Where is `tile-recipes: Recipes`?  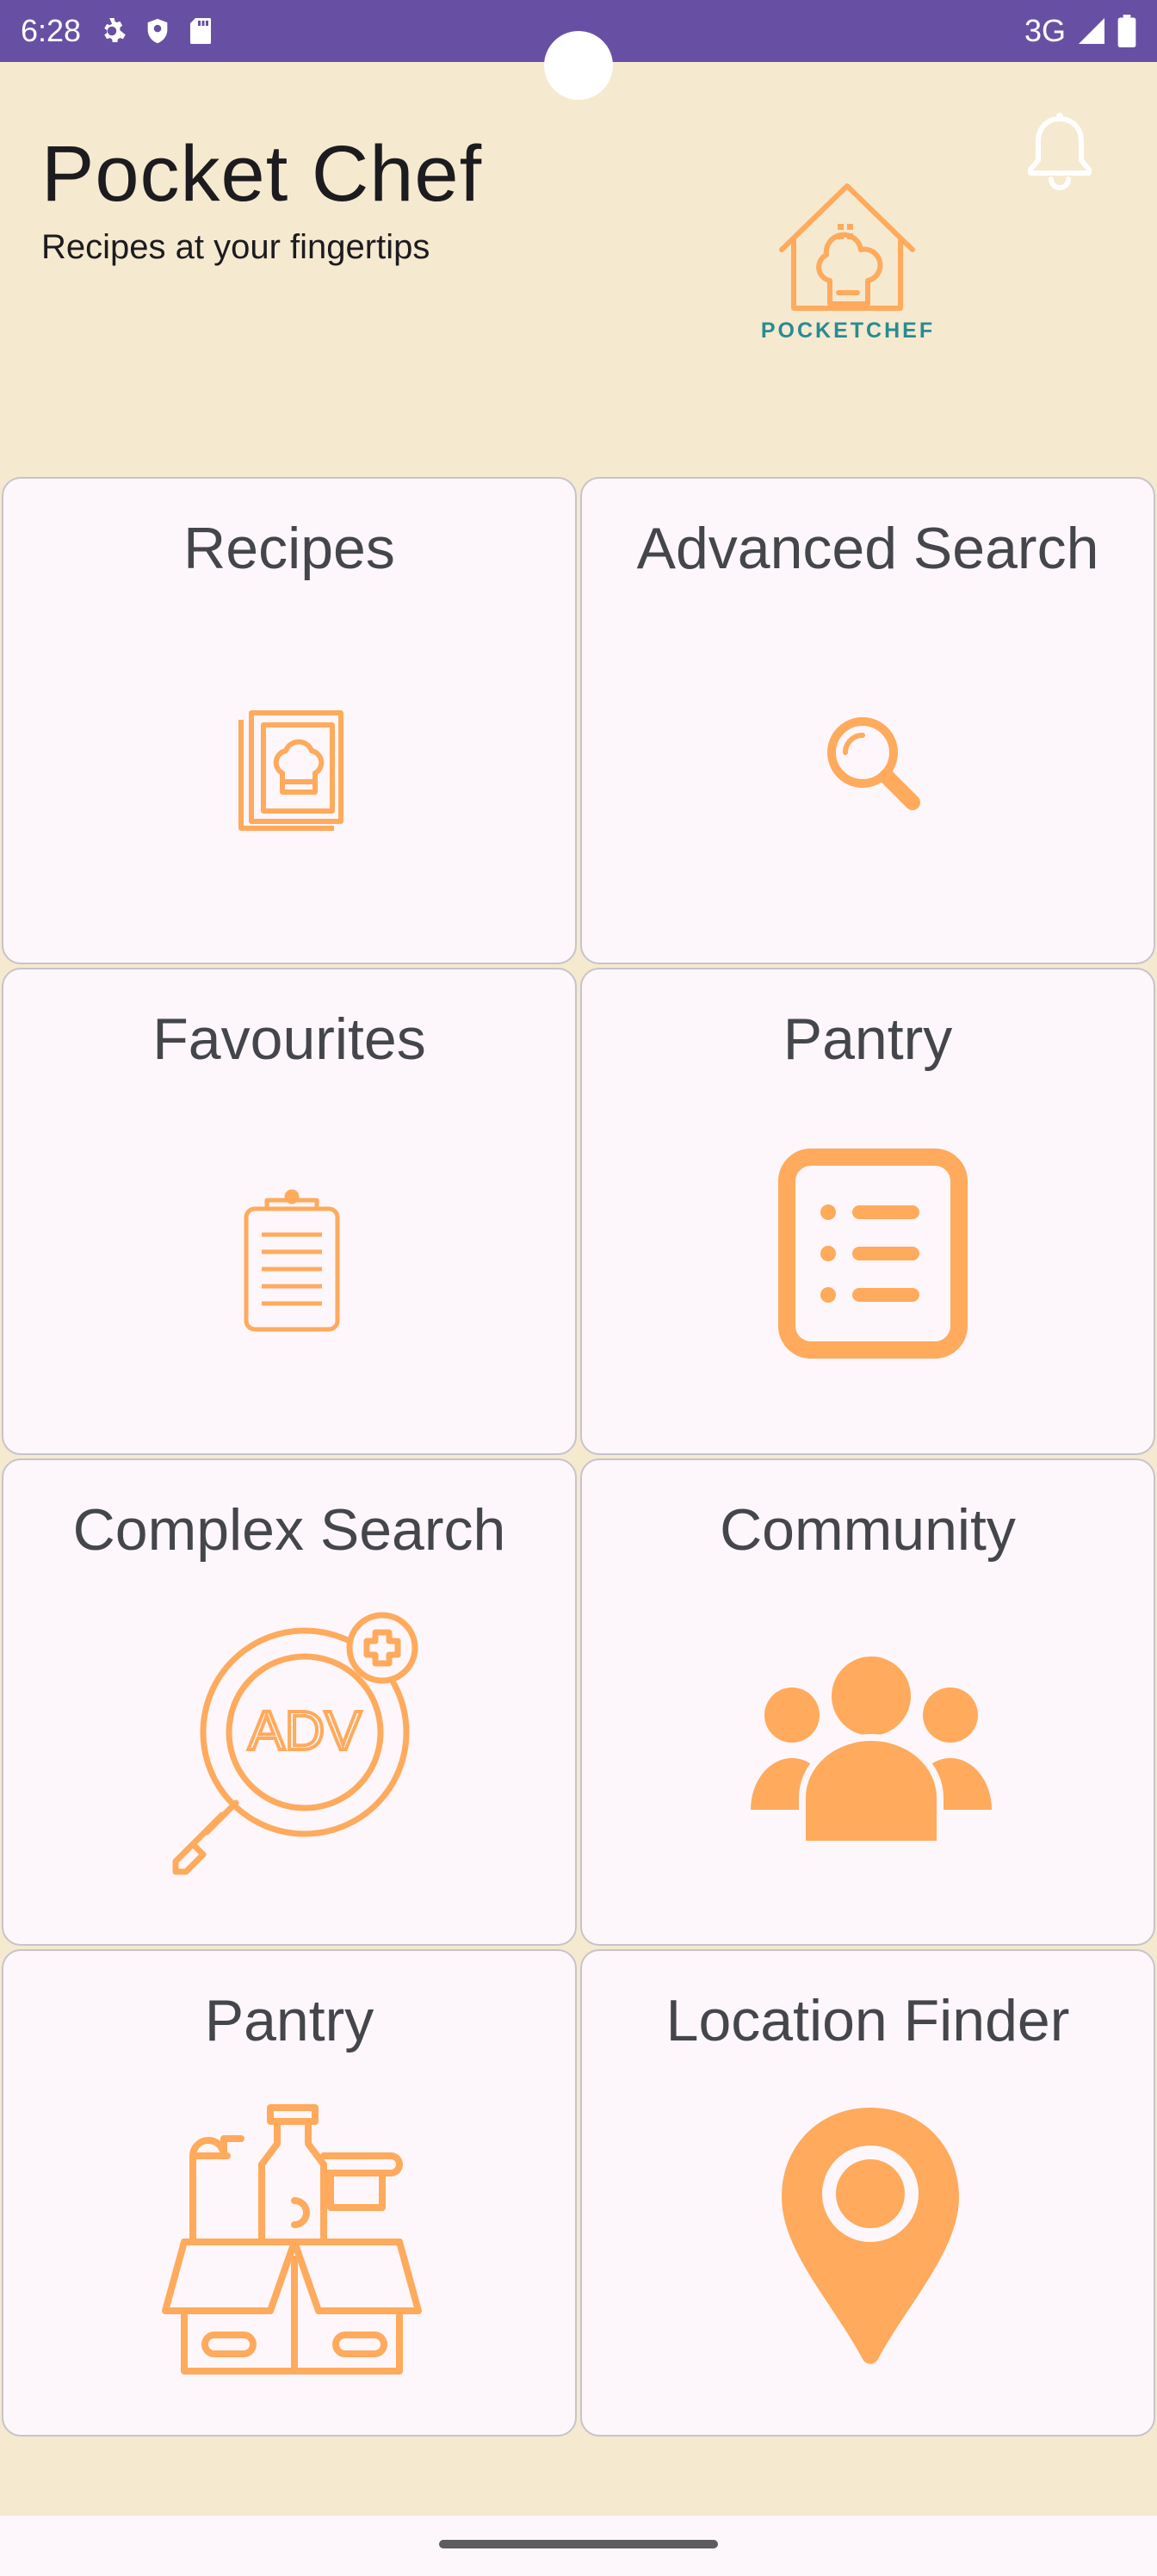
tile-recipes: Recipes is located at coordinates (289, 720).